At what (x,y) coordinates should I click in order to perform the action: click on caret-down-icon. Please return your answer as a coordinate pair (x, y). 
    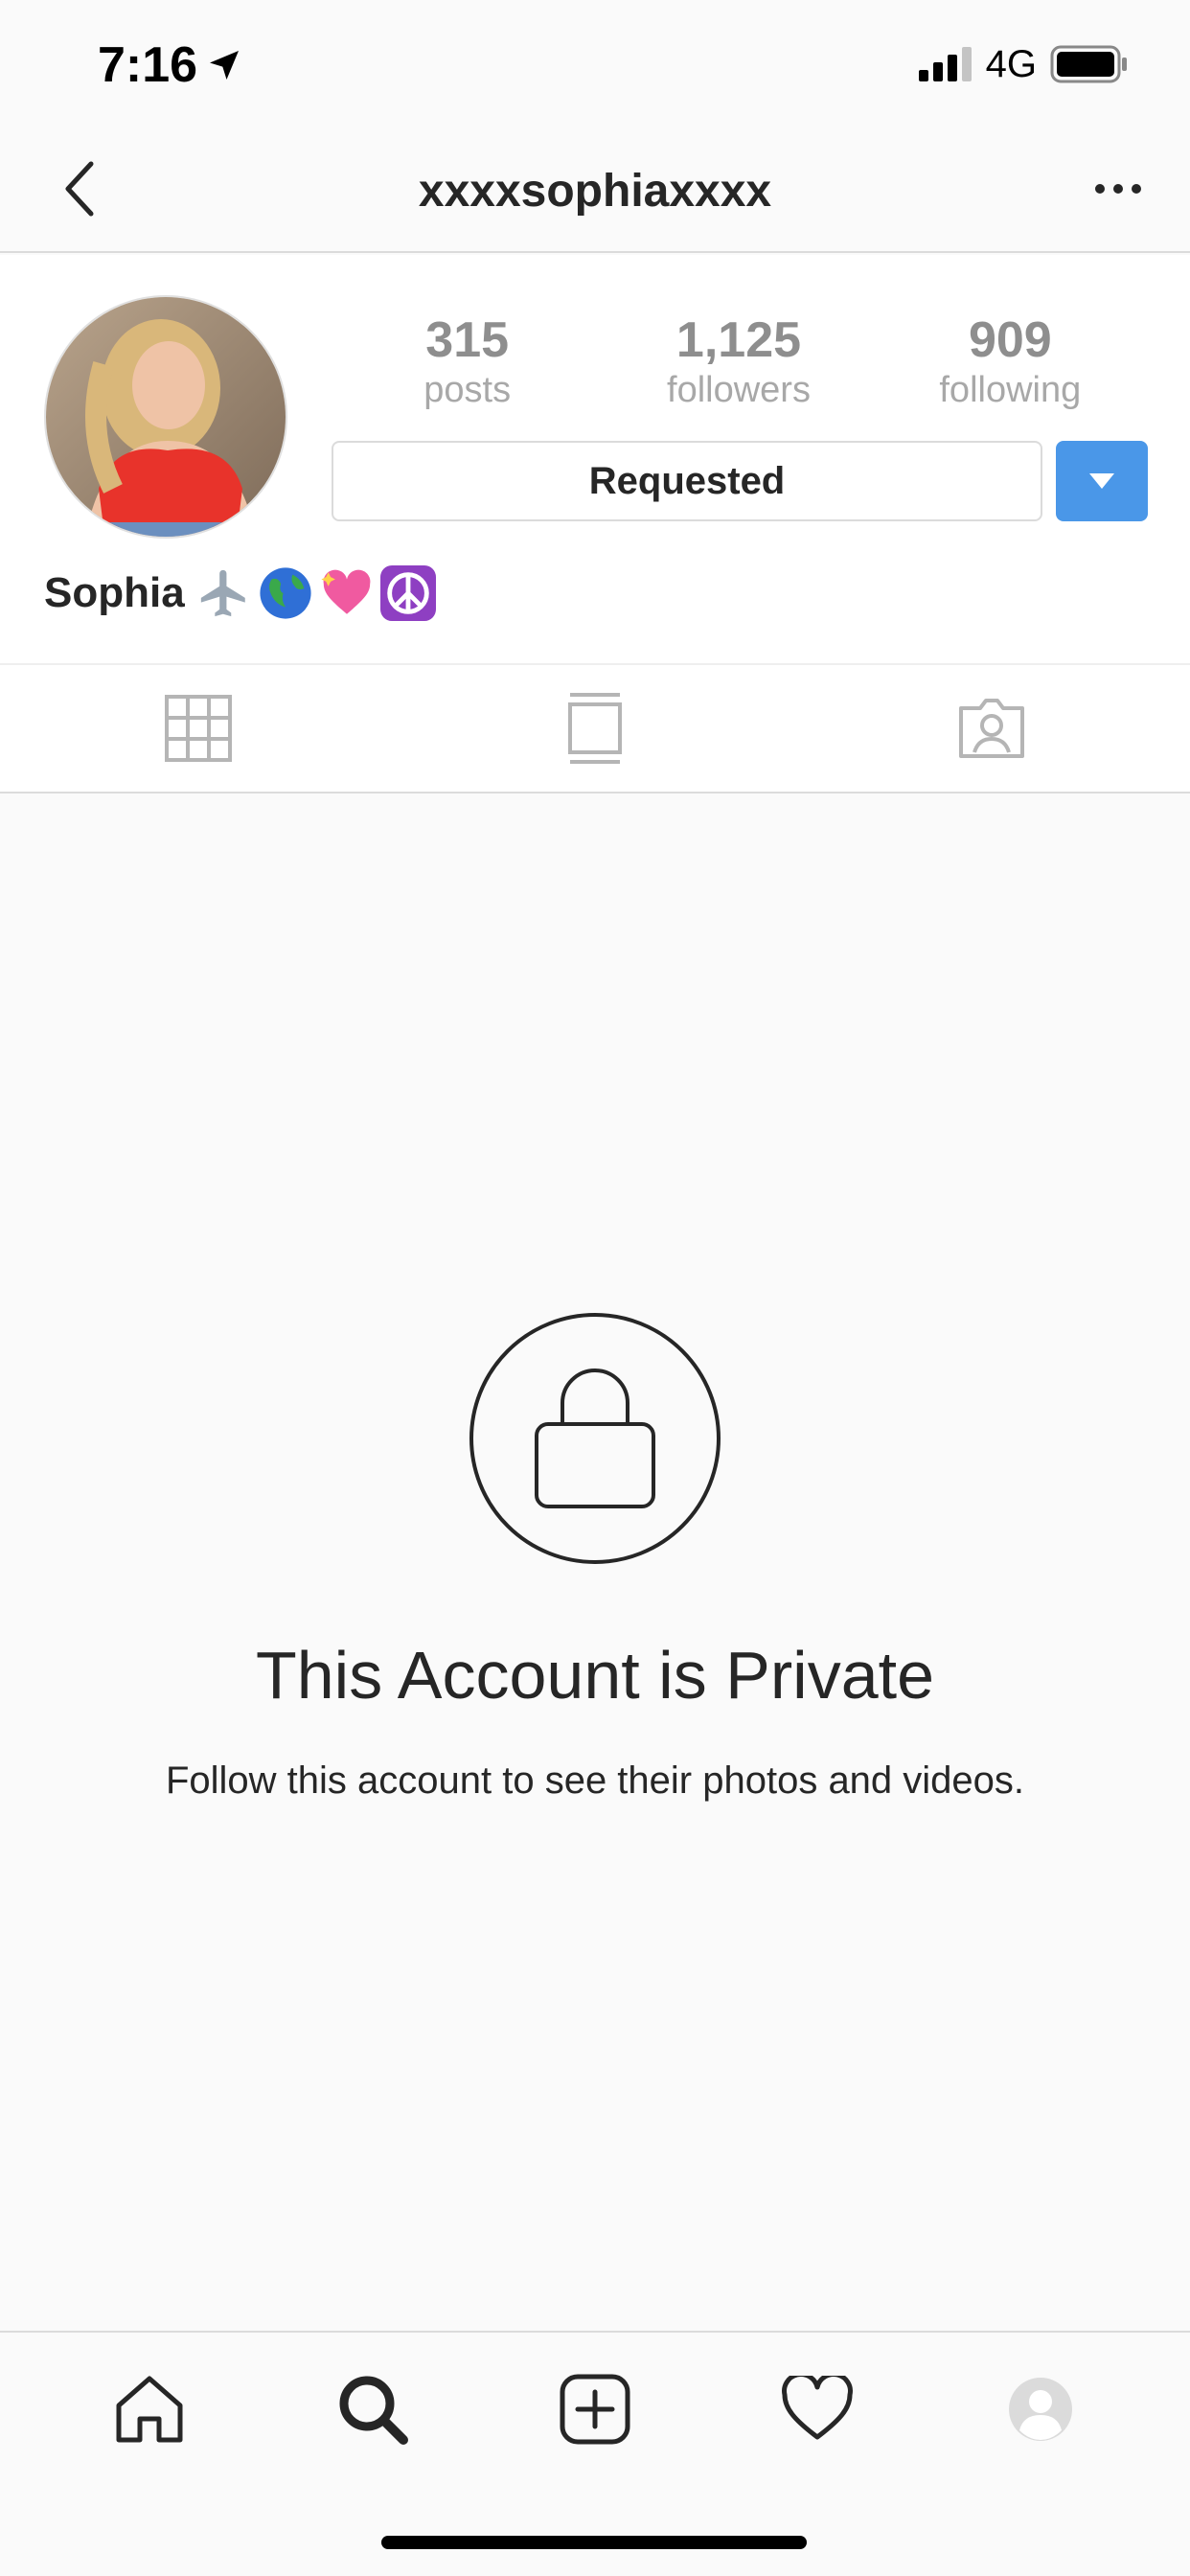
    Looking at the image, I should click on (1101, 481).